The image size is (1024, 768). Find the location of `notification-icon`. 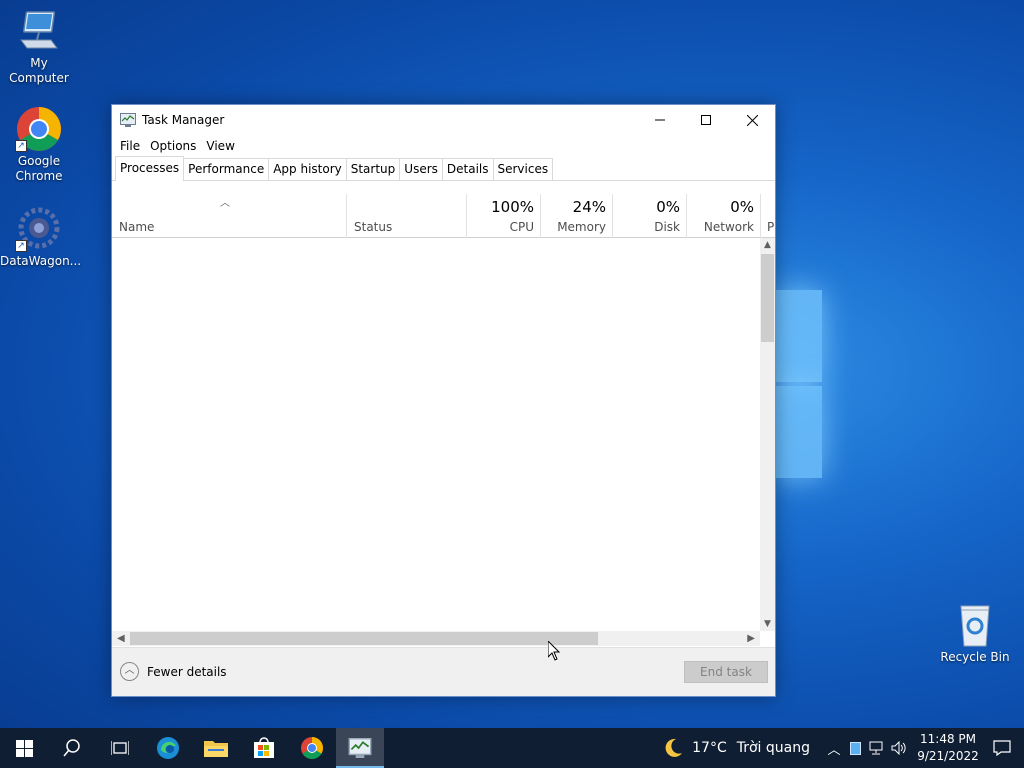

notification-icon is located at coordinates (1002, 748).